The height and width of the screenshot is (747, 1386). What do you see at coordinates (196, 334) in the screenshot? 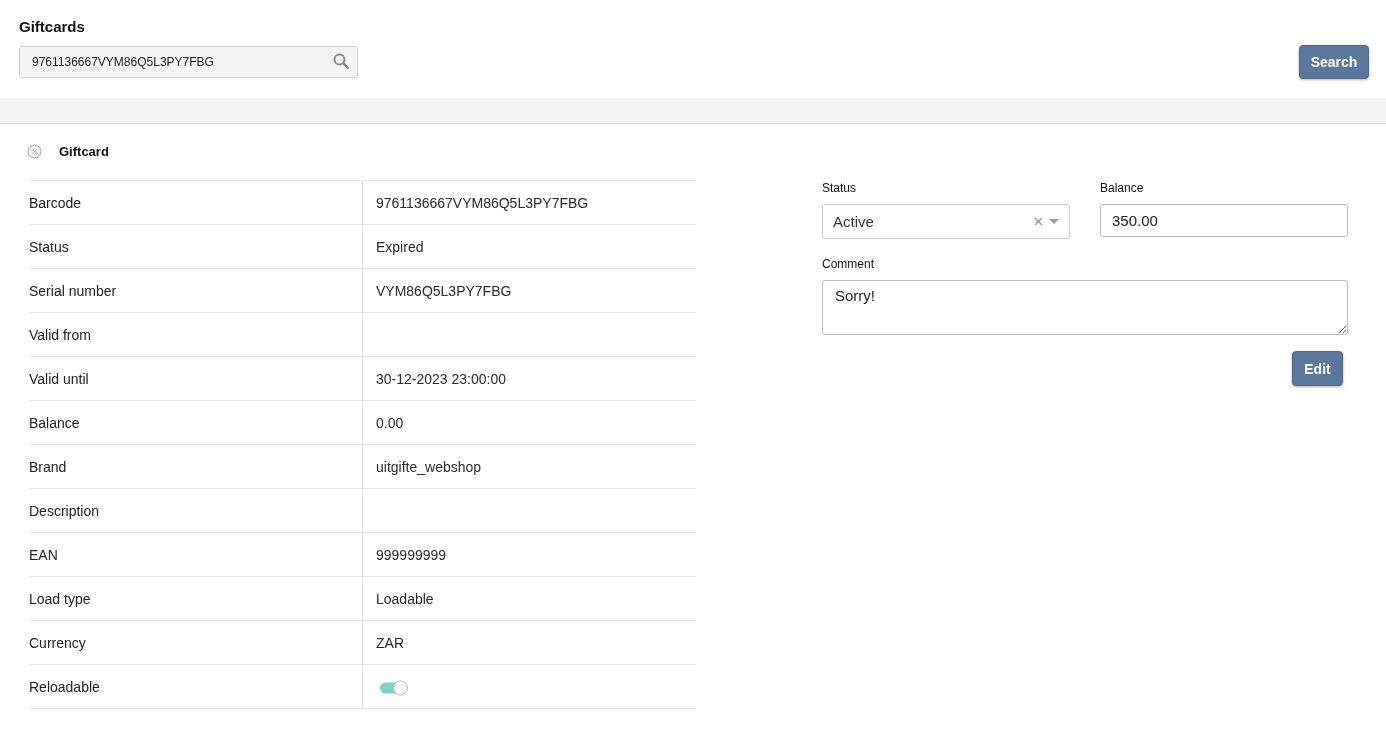
I see `field-label: Valid from` at bounding box center [196, 334].